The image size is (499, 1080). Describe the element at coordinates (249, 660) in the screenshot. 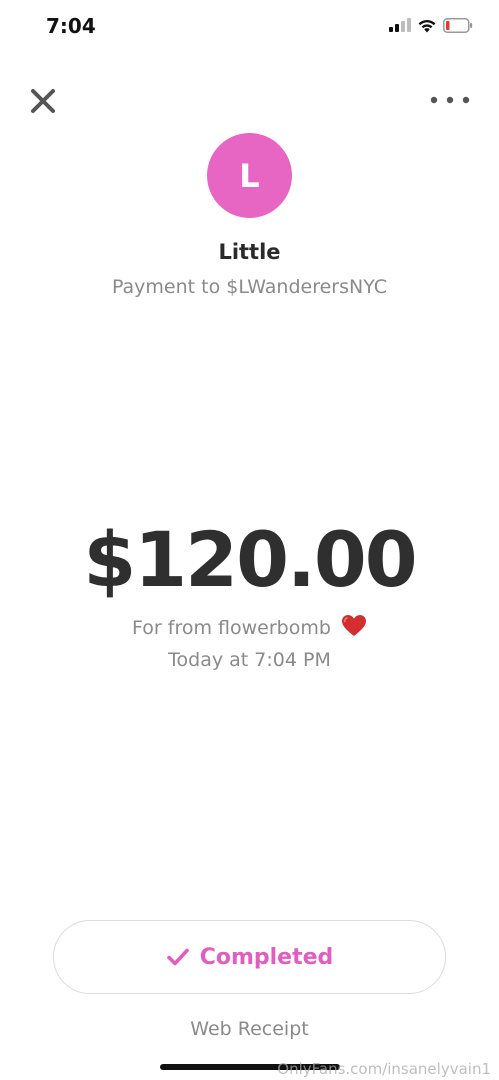

I see `payment-timestamp: Today at 7:04 PM` at that location.